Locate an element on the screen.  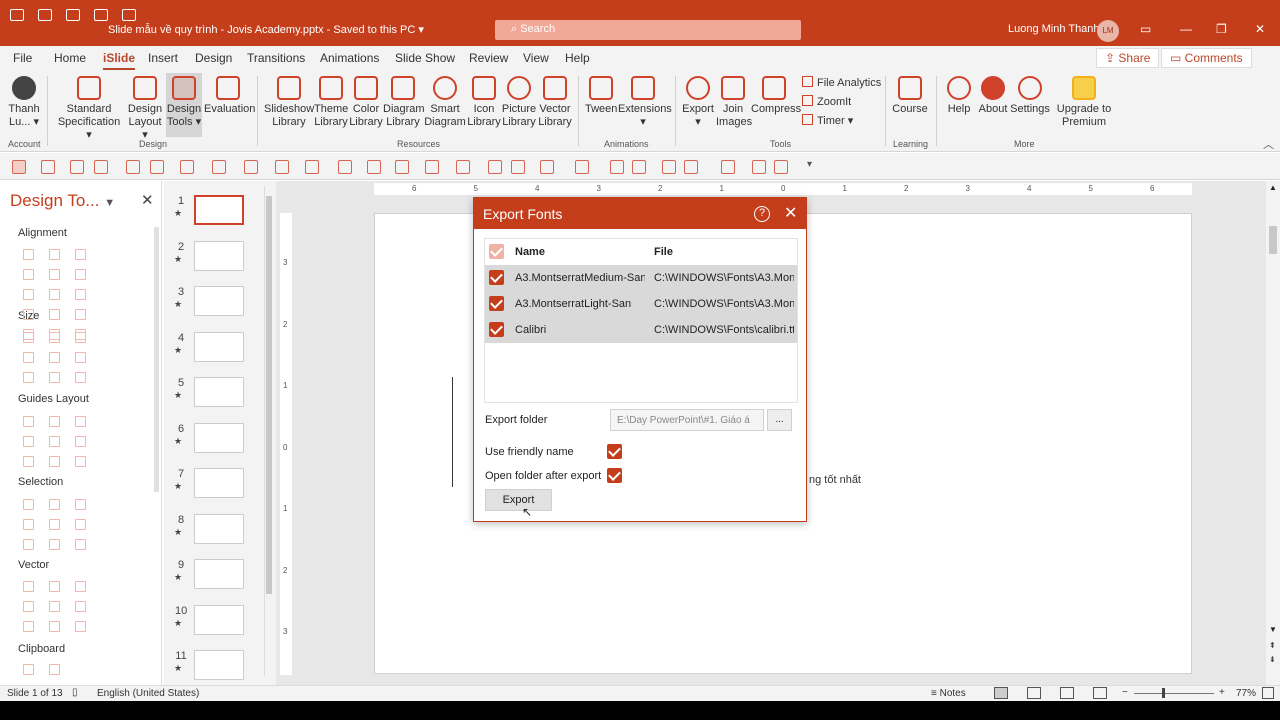
toolbar-overflow-icon: ▾ is located at coordinates (809, 164).